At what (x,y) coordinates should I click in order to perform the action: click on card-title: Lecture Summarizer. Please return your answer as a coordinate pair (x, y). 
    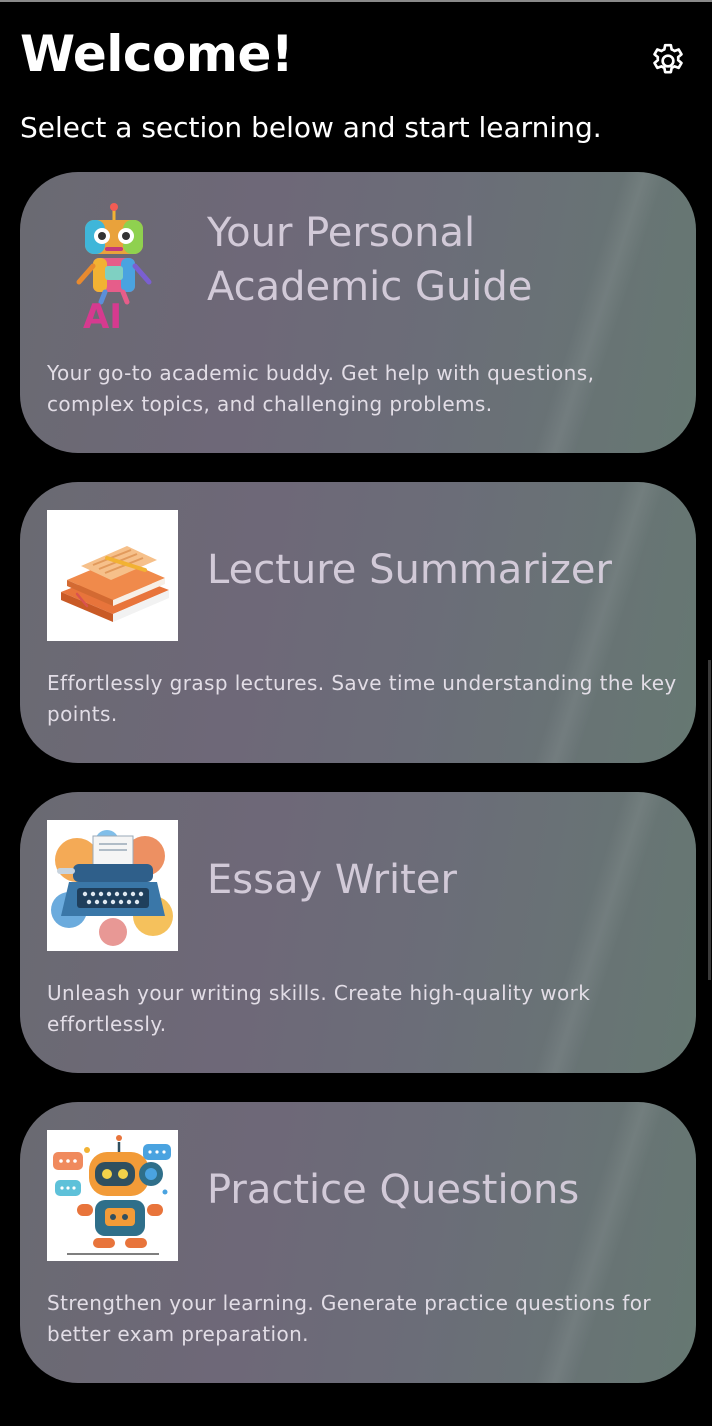
    Looking at the image, I should click on (409, 570).